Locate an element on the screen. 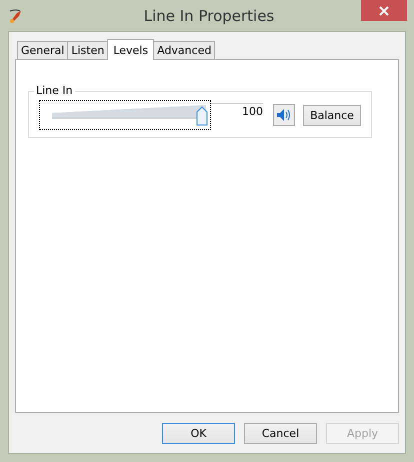 The width and height of the screenshot is (414, 462). close-button is located at coordinates (384, 10).